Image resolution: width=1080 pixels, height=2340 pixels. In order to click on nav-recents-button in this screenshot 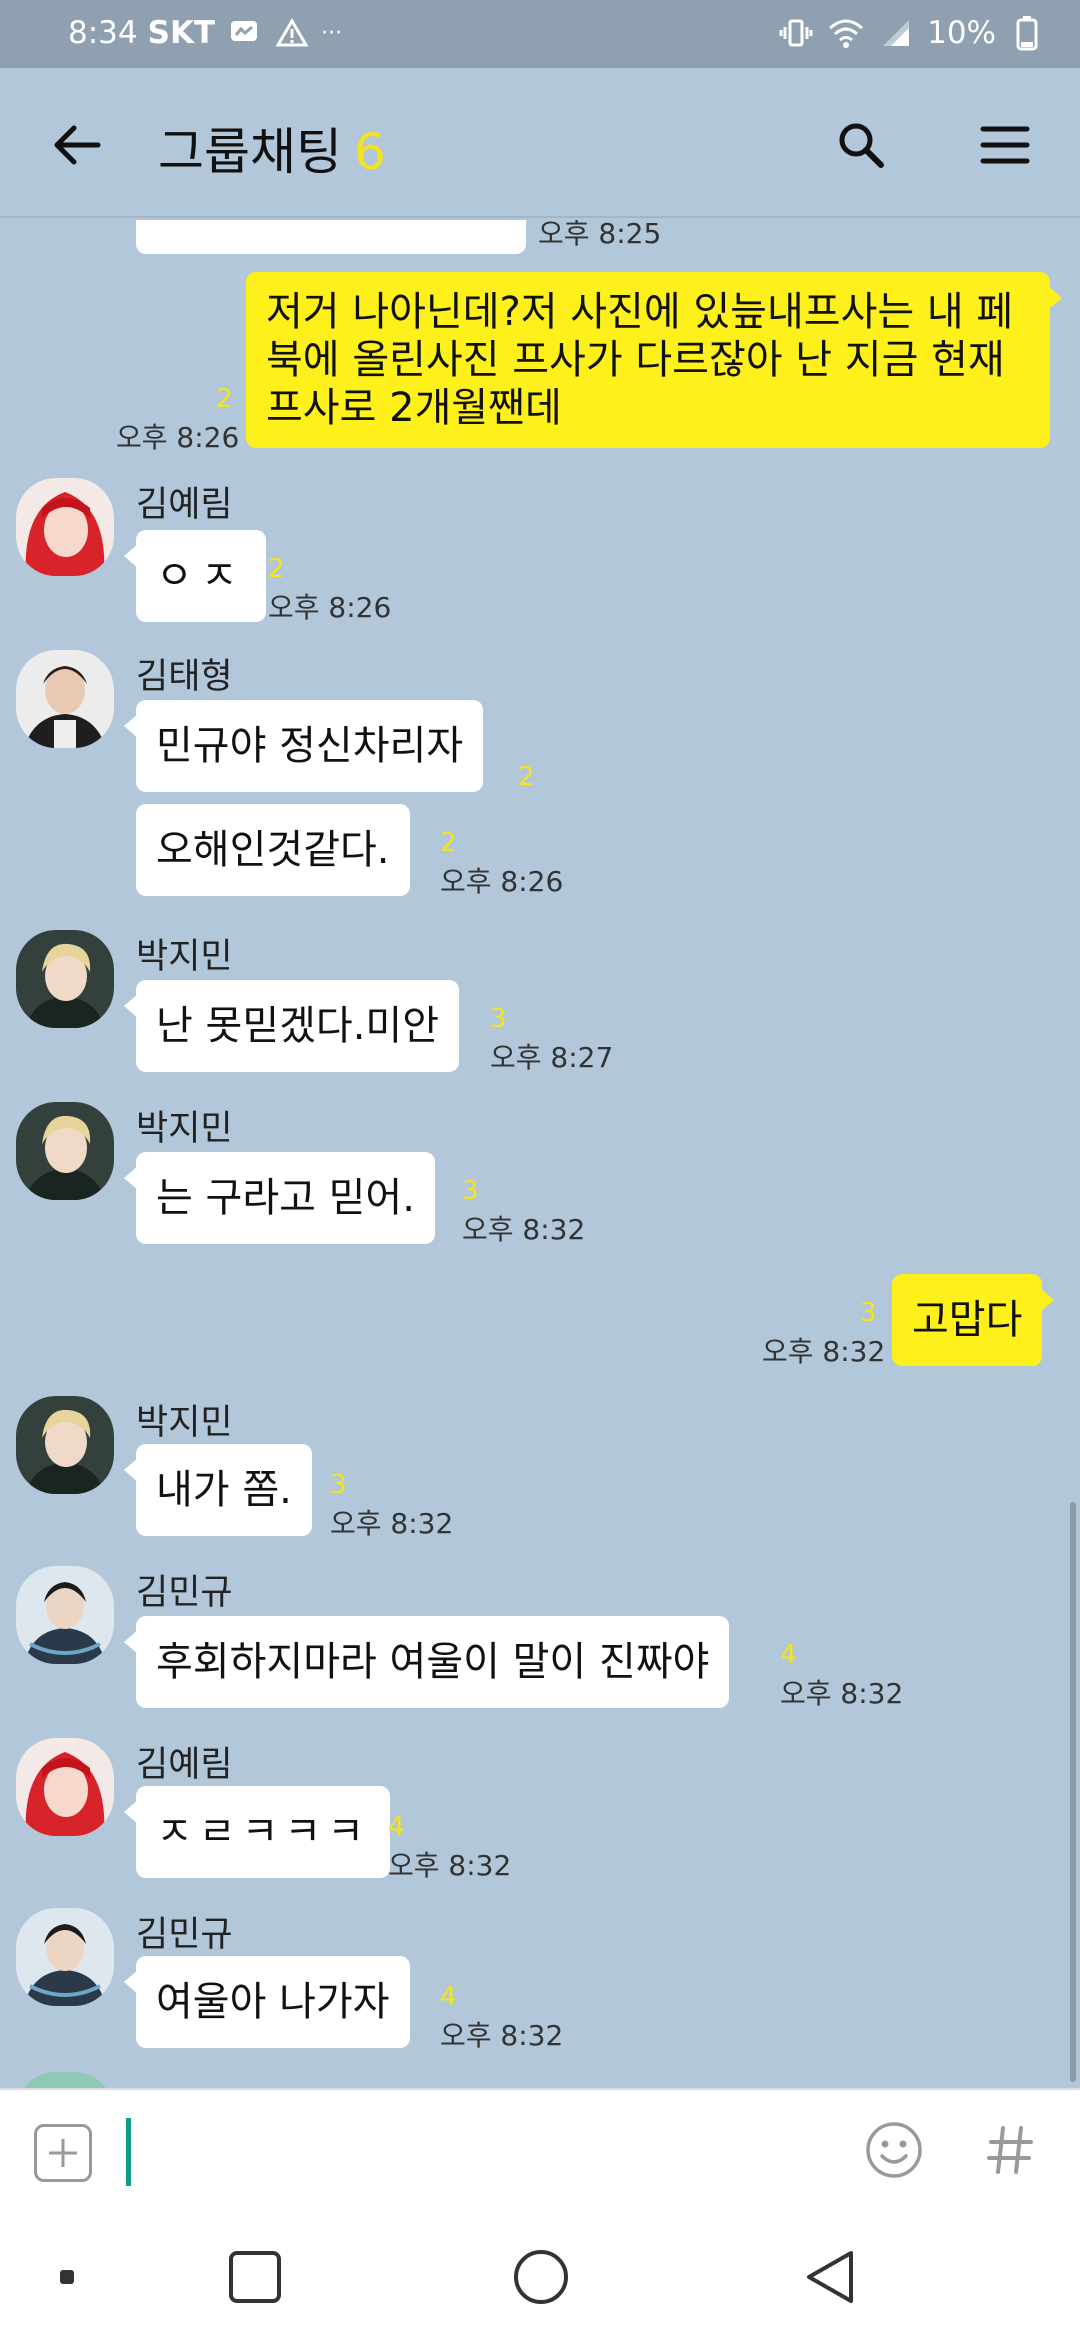, I will do `click(255, 2277)`.